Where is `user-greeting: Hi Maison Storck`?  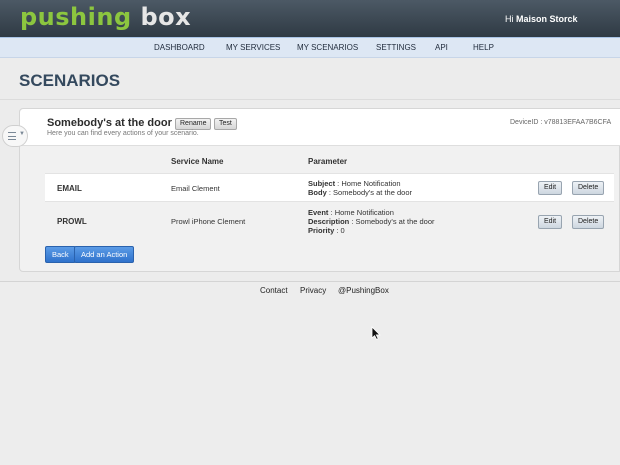 user-greeting: Hi Maison Storck is located at coordinates (541, 19).